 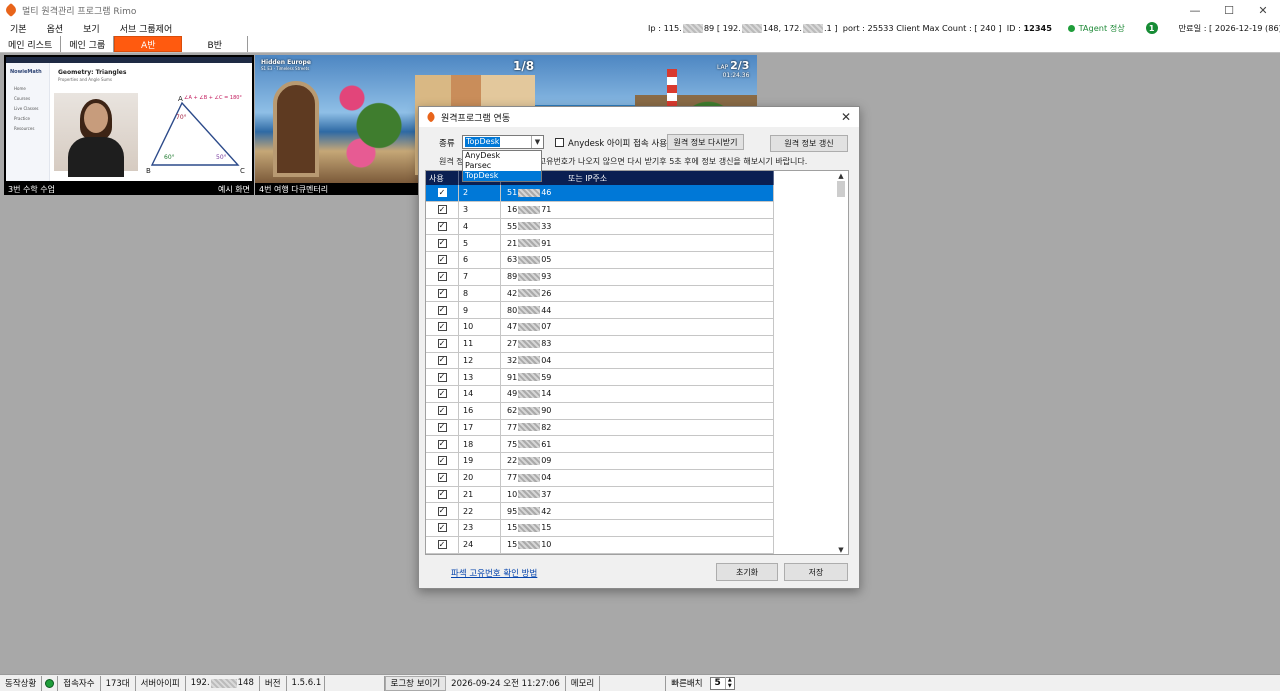 I want to click on table-row: ✓ 10 47 07, so click(x=600, y=327).